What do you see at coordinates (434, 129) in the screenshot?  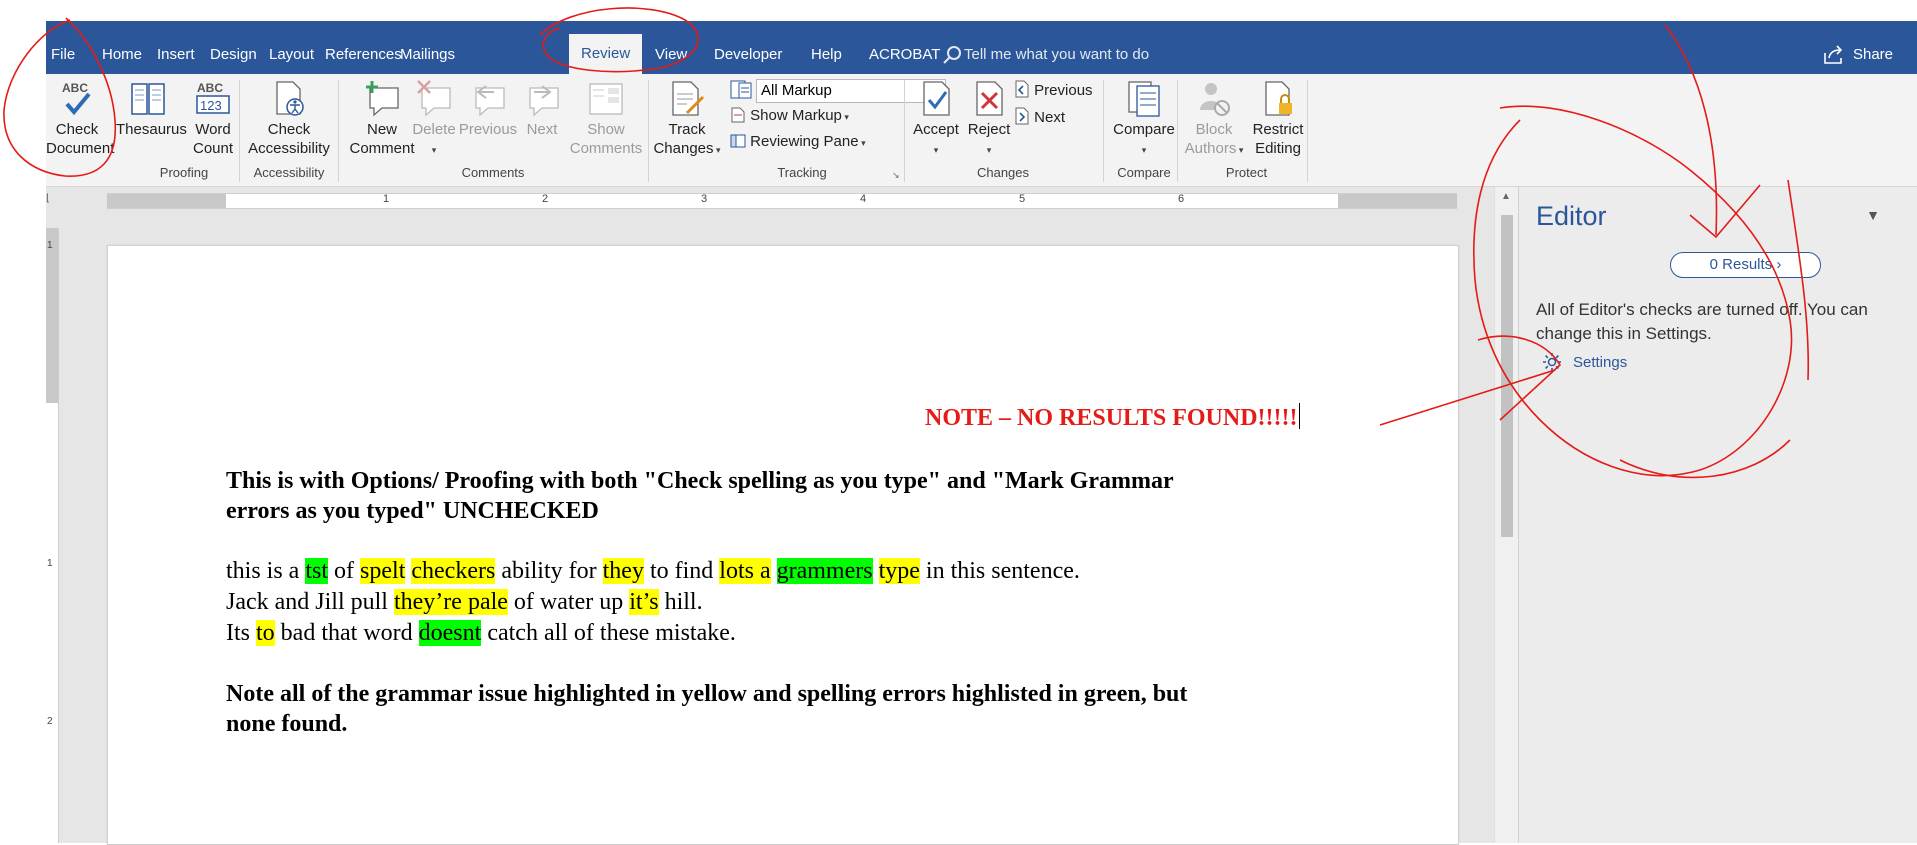 I see `delete-label: Delete` at bounding box center [434, 129].